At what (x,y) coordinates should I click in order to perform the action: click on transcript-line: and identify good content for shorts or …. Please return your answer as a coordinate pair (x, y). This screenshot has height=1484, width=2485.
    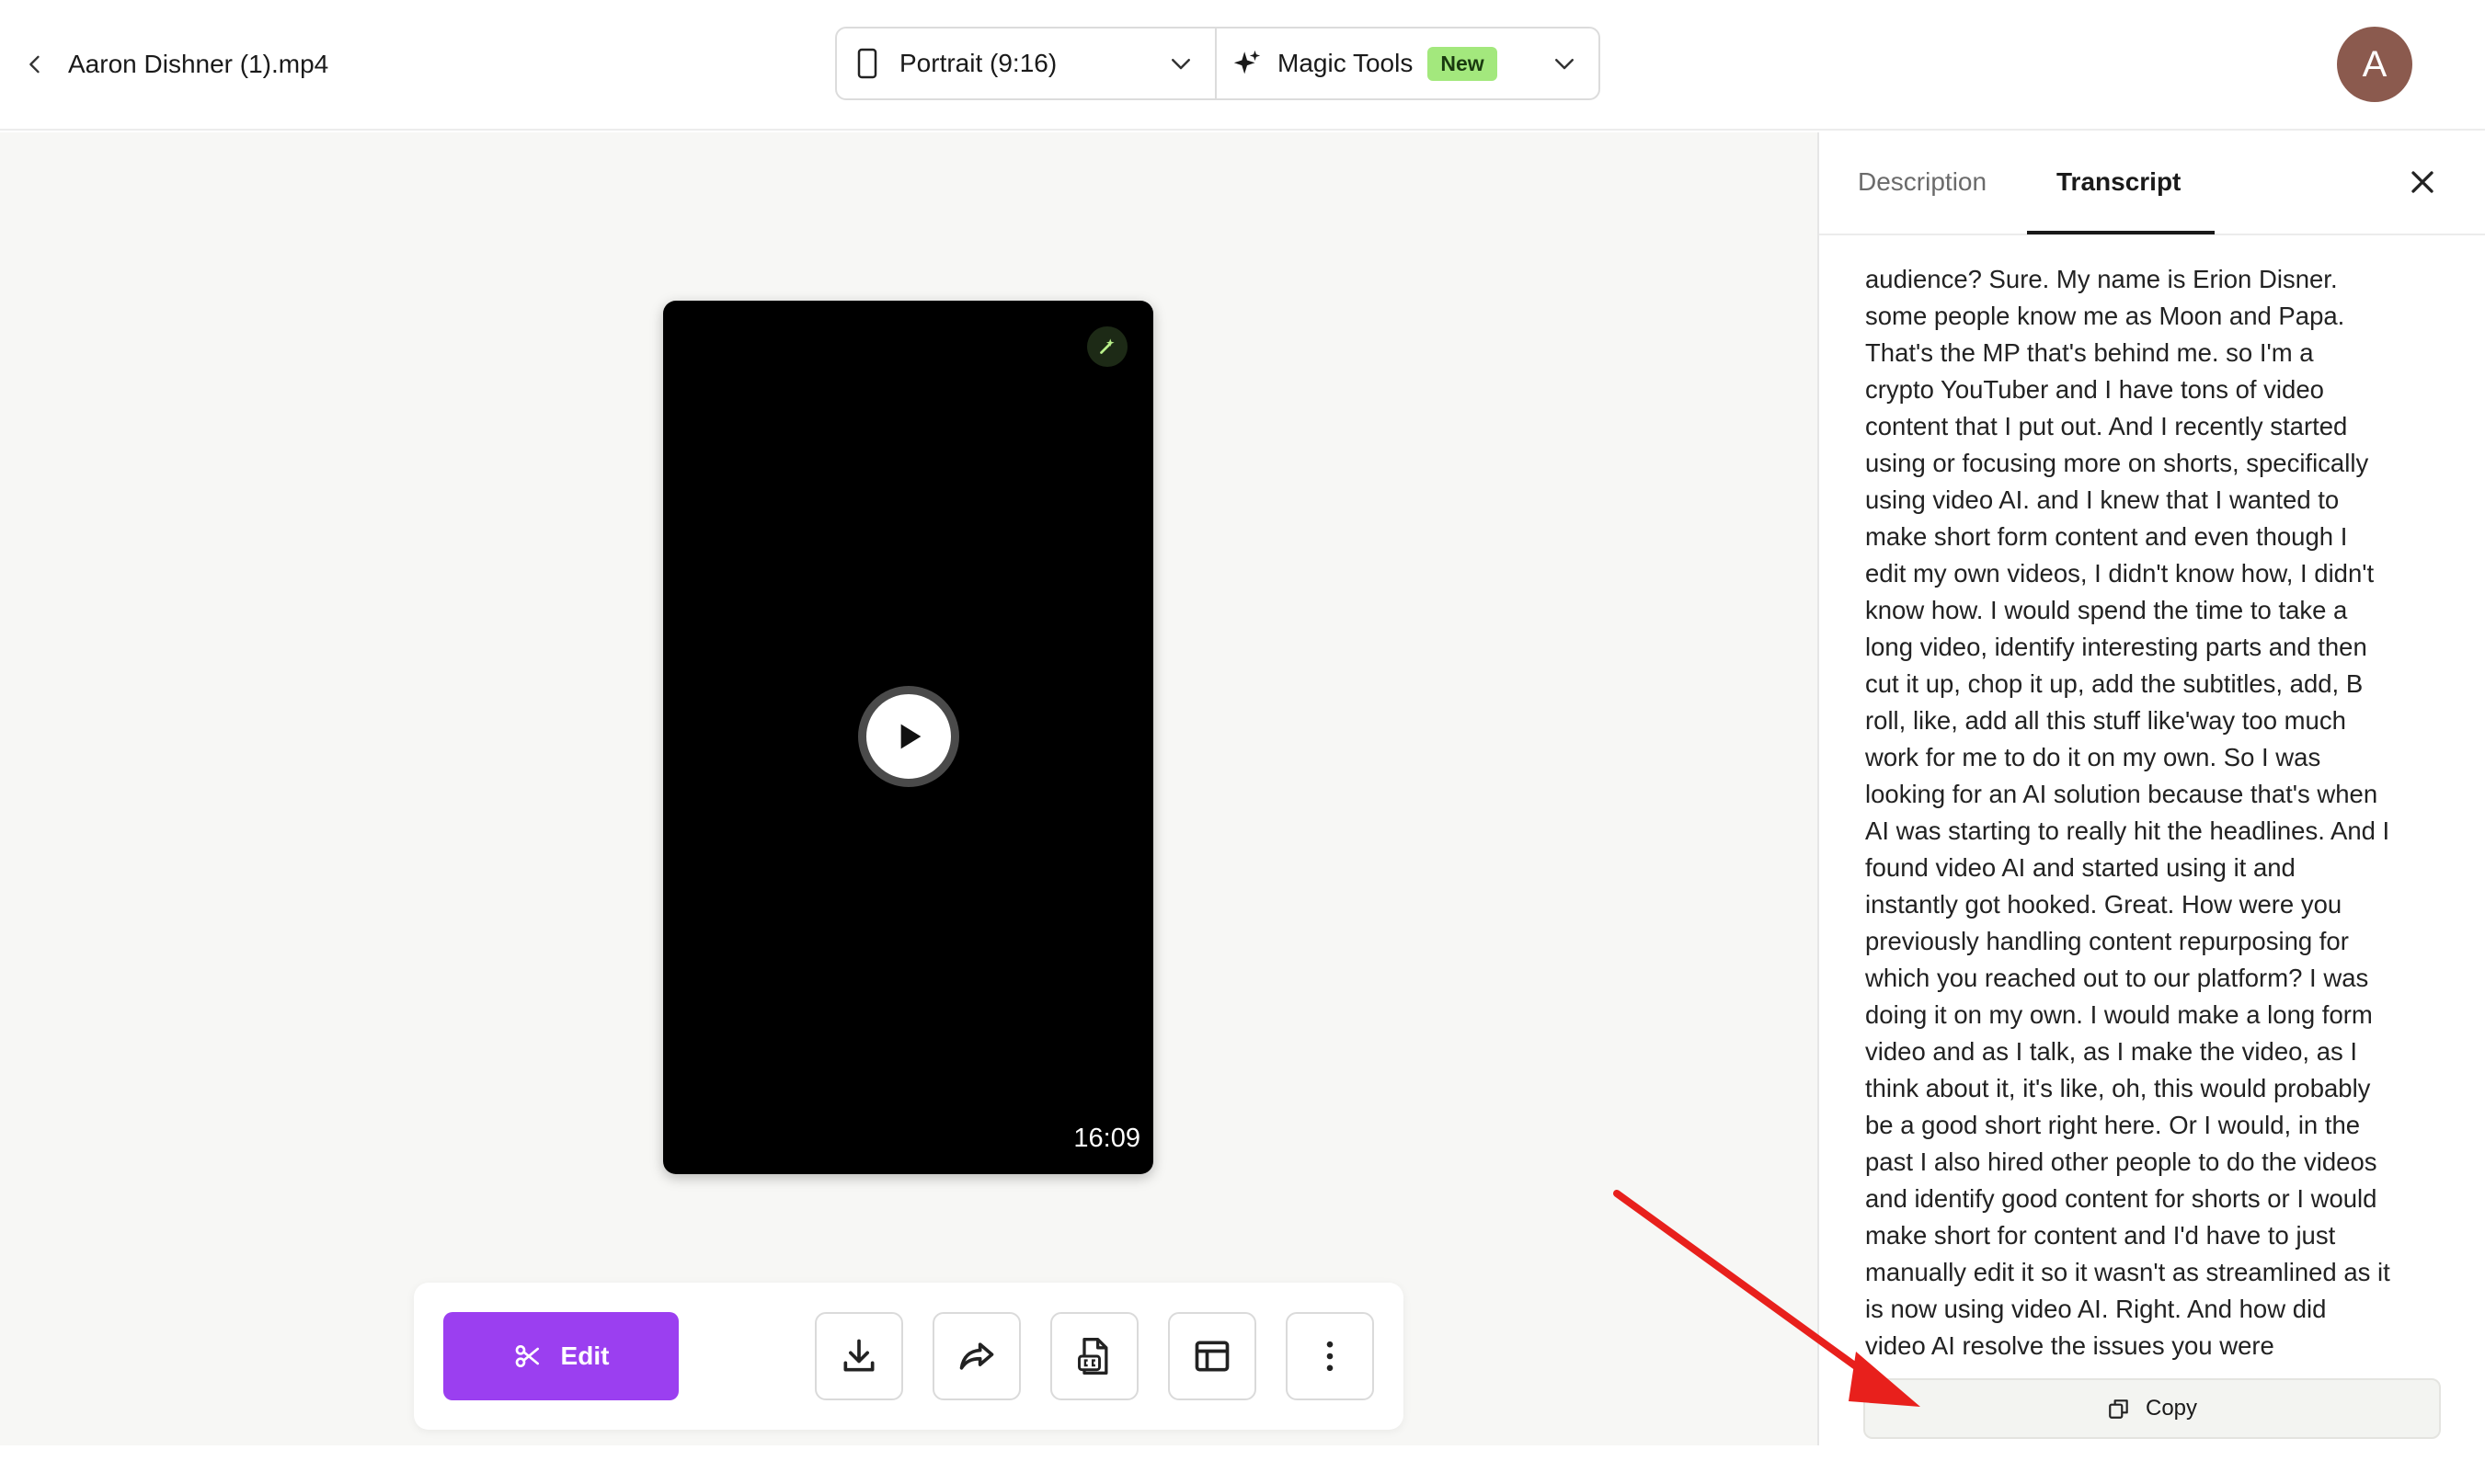
    Looking at the image, I should click on (2121, 1198).